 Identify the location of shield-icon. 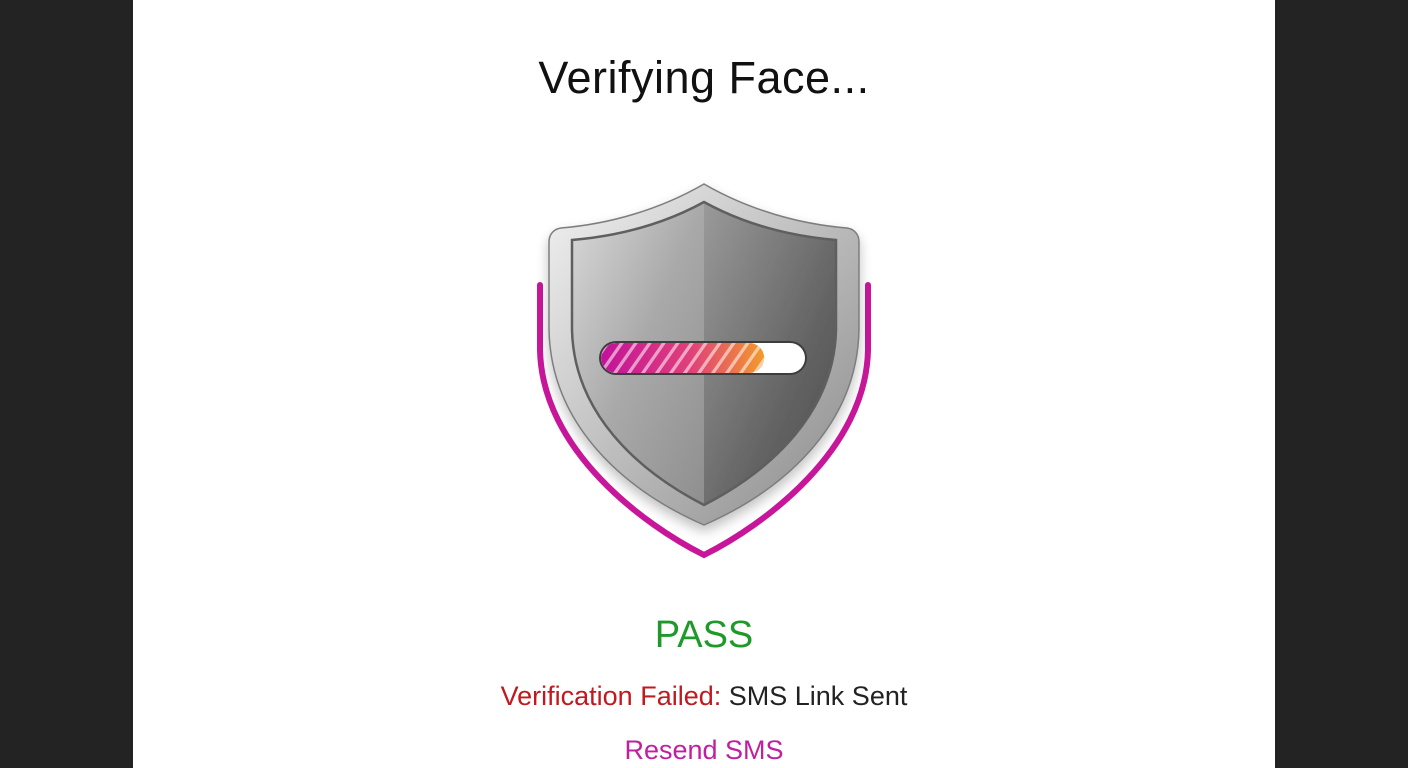
(704, 371).